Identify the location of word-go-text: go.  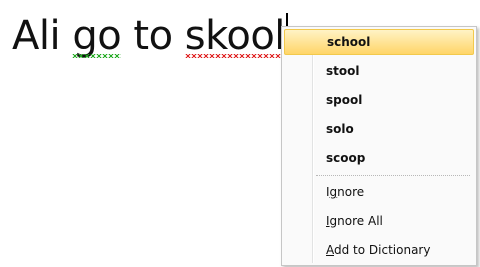
(97, 36).